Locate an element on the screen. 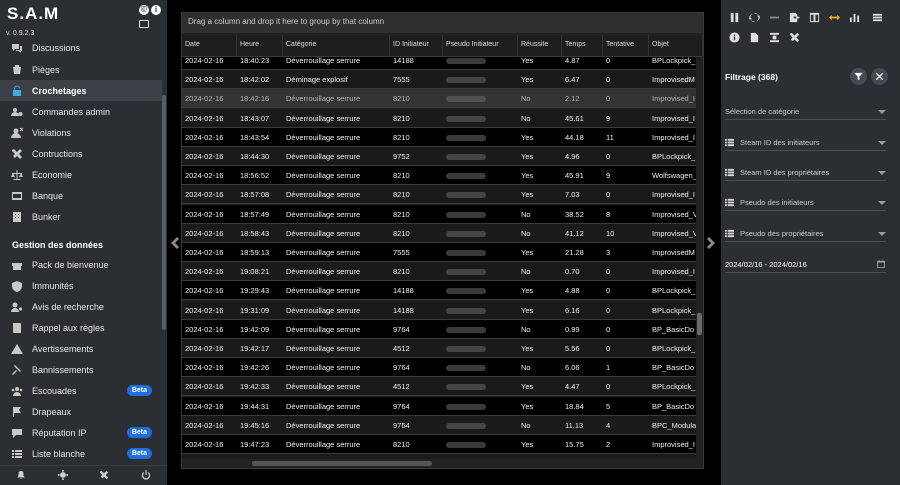  column-header: Date is located at coordinates (209, 46).